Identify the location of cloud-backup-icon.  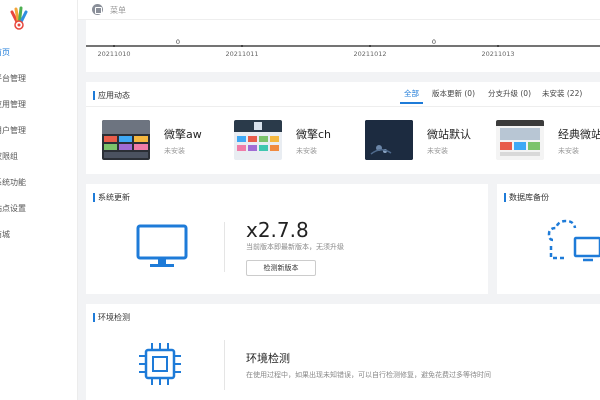
(573, 240).